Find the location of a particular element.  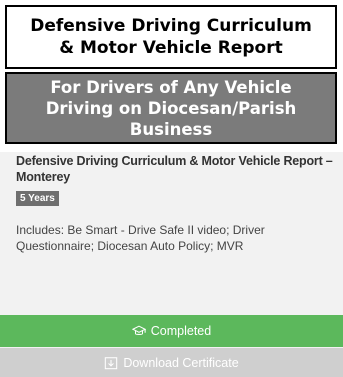

duration-badge: 5 Years is located at coordinates (37, 198).